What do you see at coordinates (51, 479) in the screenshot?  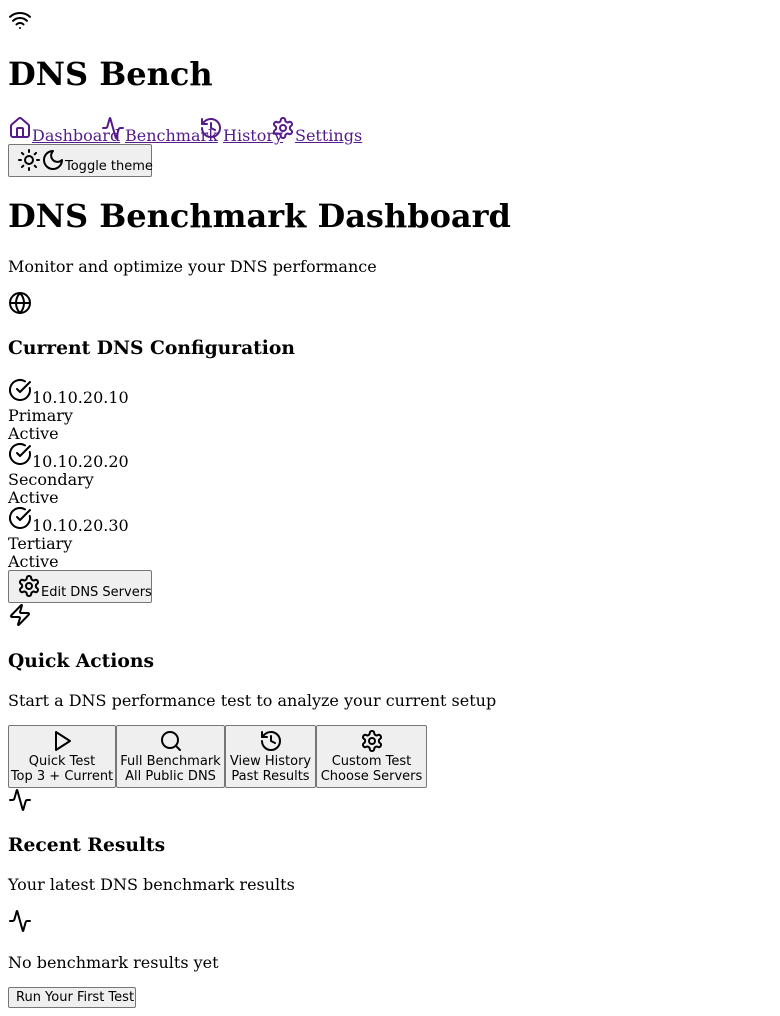 I see `dns-server-role: Secondary` at bounding box center [51, 479].